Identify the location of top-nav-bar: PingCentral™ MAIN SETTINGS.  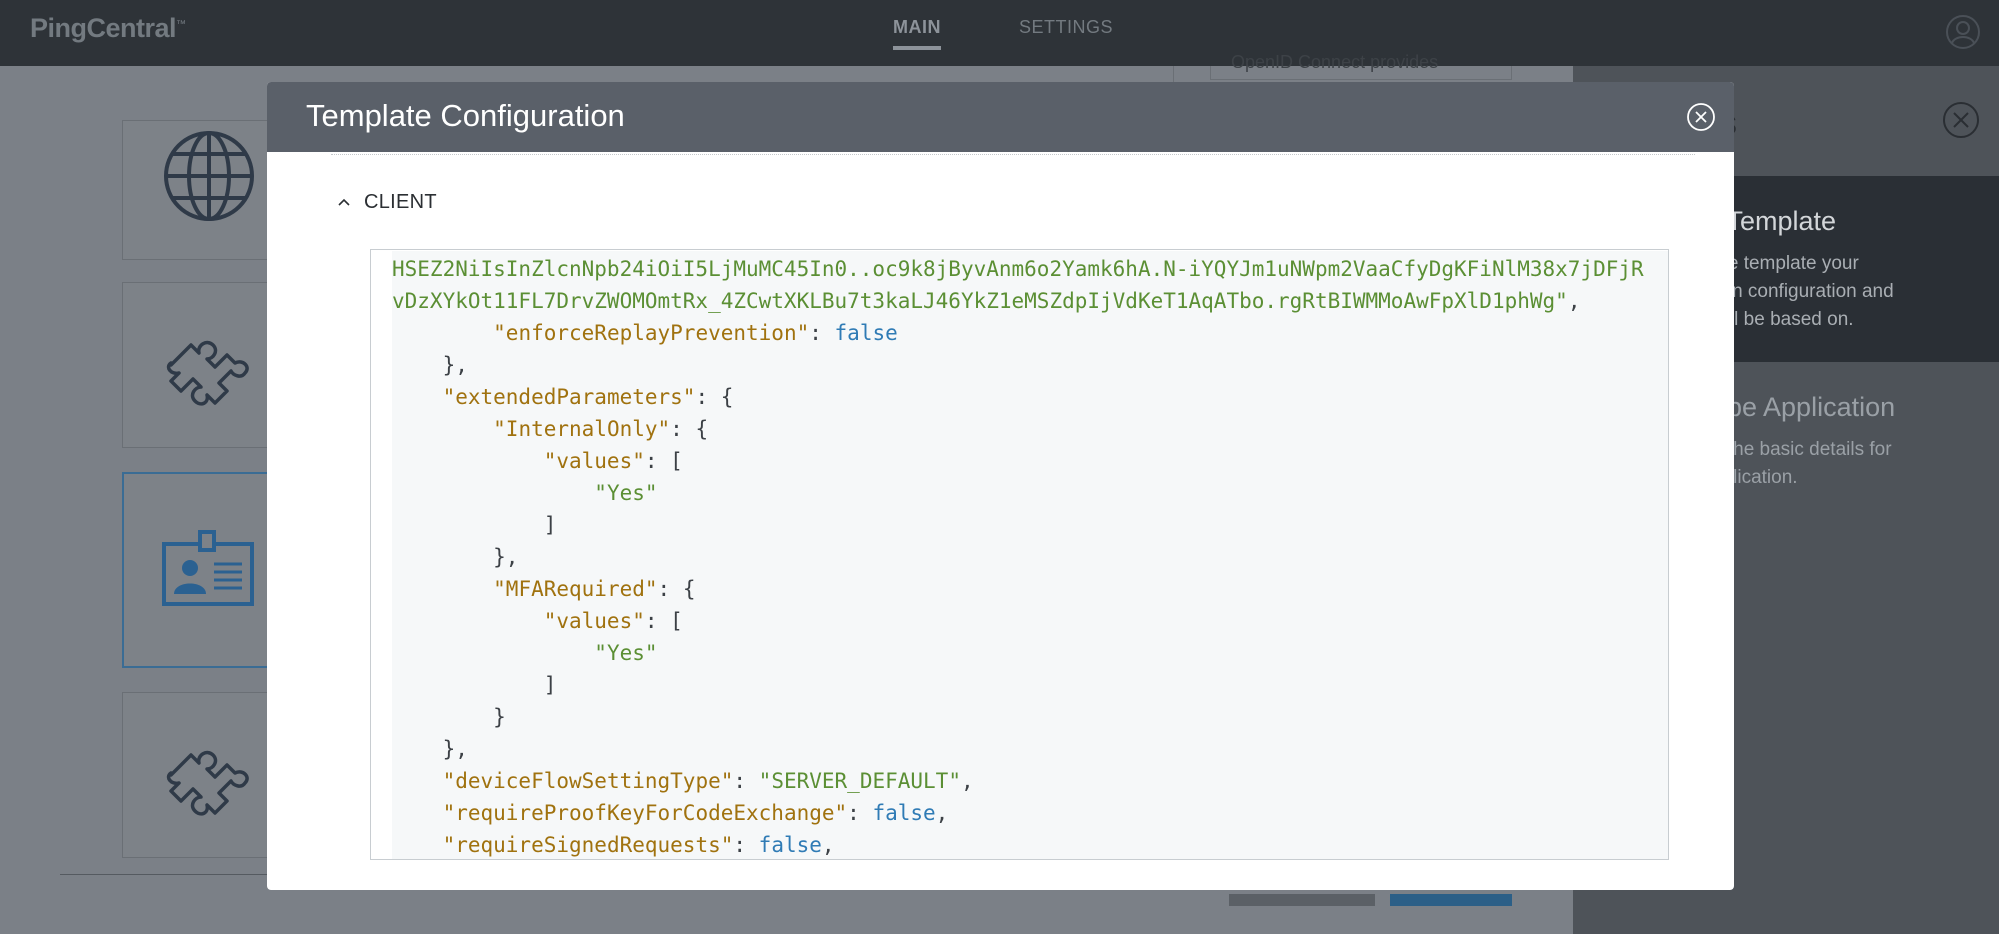
(999, 33).